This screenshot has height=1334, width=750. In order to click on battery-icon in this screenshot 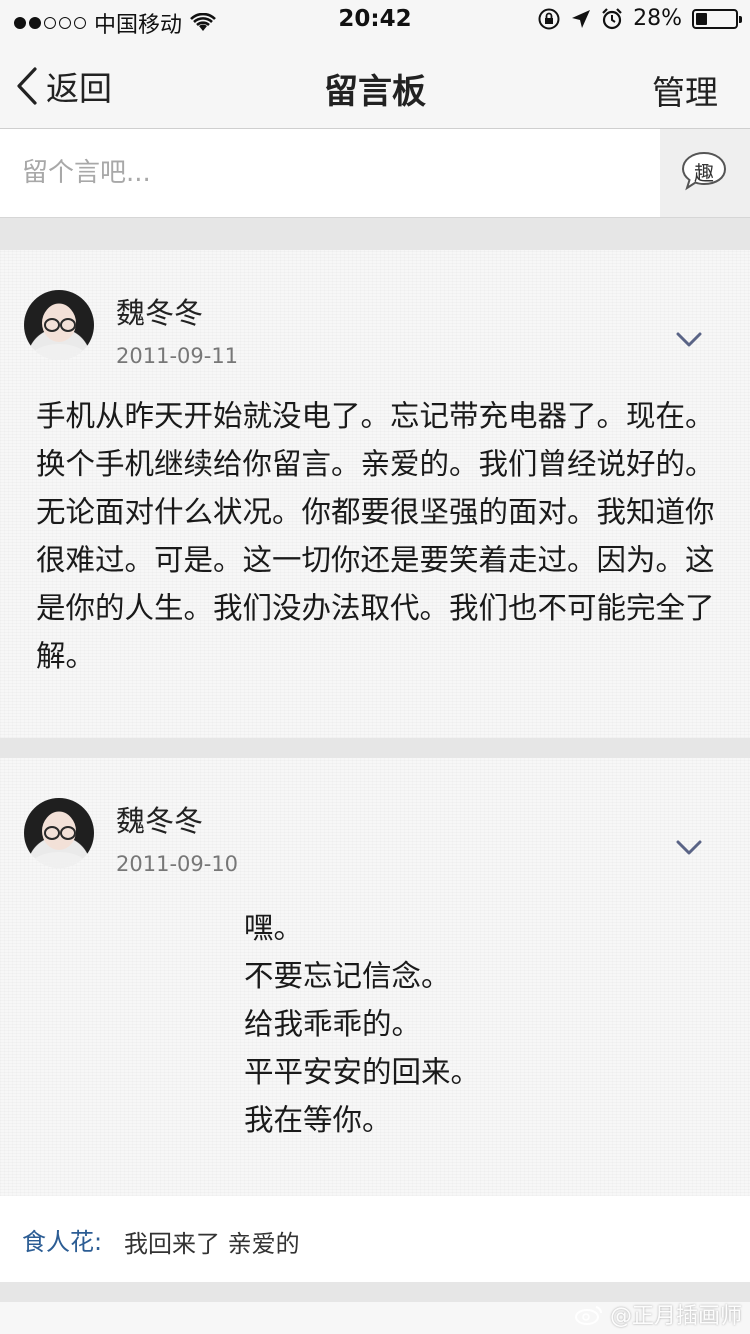, I will do `click(717, 18)`.